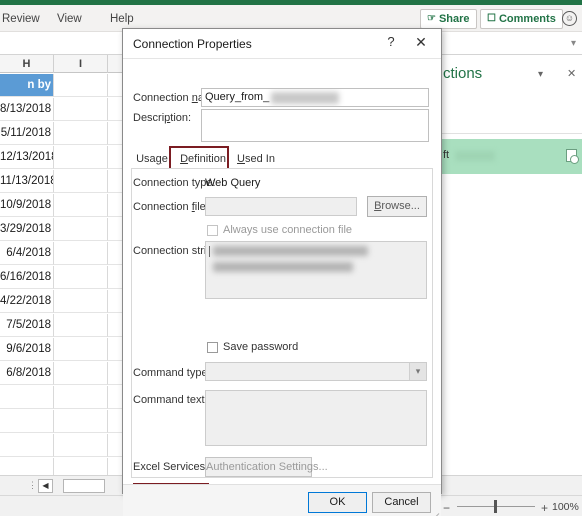  What do you see at coordinates (401, 502) in the screenshot?
I see `cancel-button: Cancel` at bounding box center [401, 502].